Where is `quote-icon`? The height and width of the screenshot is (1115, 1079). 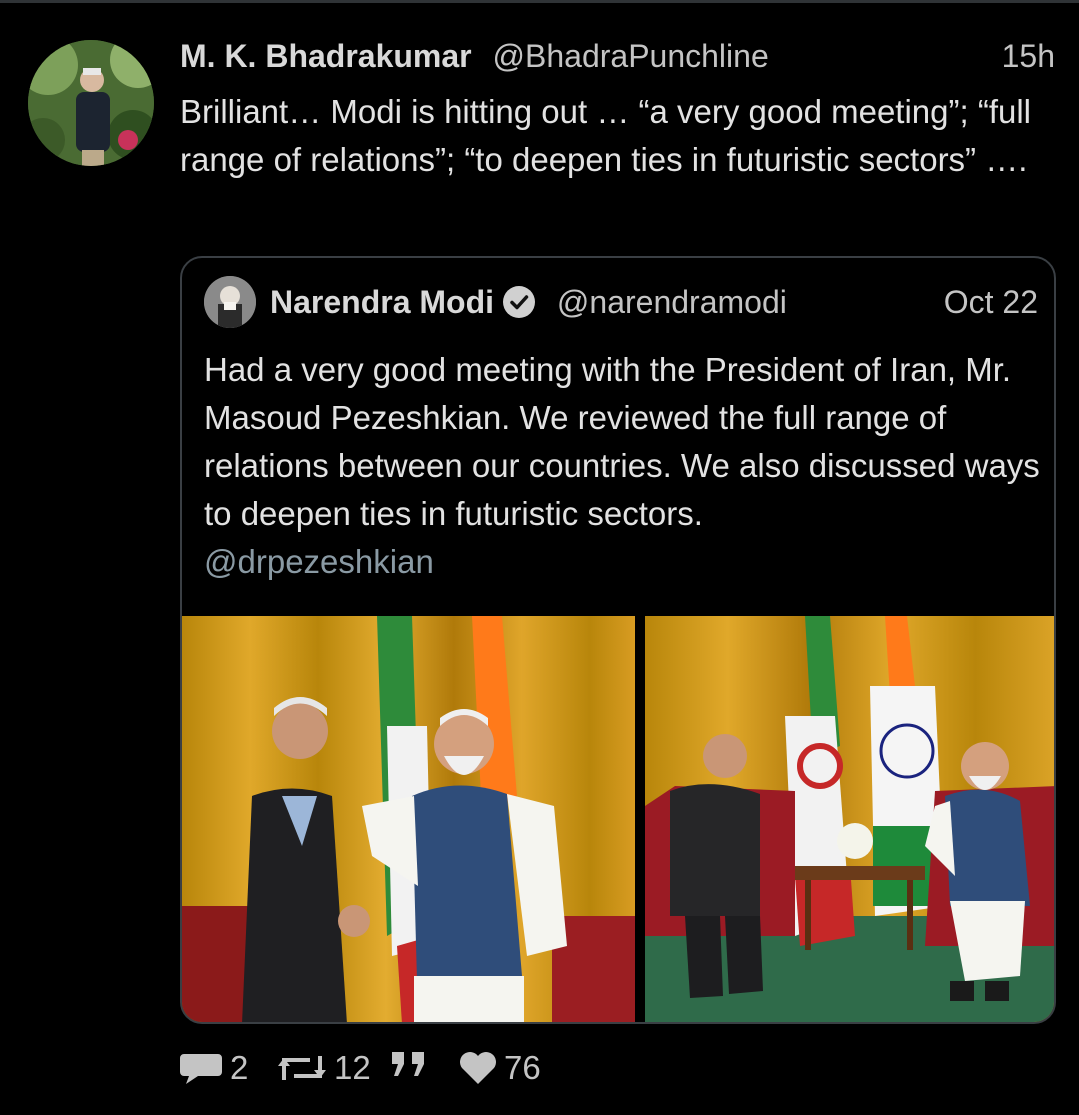
quote-icon is located at coordinates (408, 1064).